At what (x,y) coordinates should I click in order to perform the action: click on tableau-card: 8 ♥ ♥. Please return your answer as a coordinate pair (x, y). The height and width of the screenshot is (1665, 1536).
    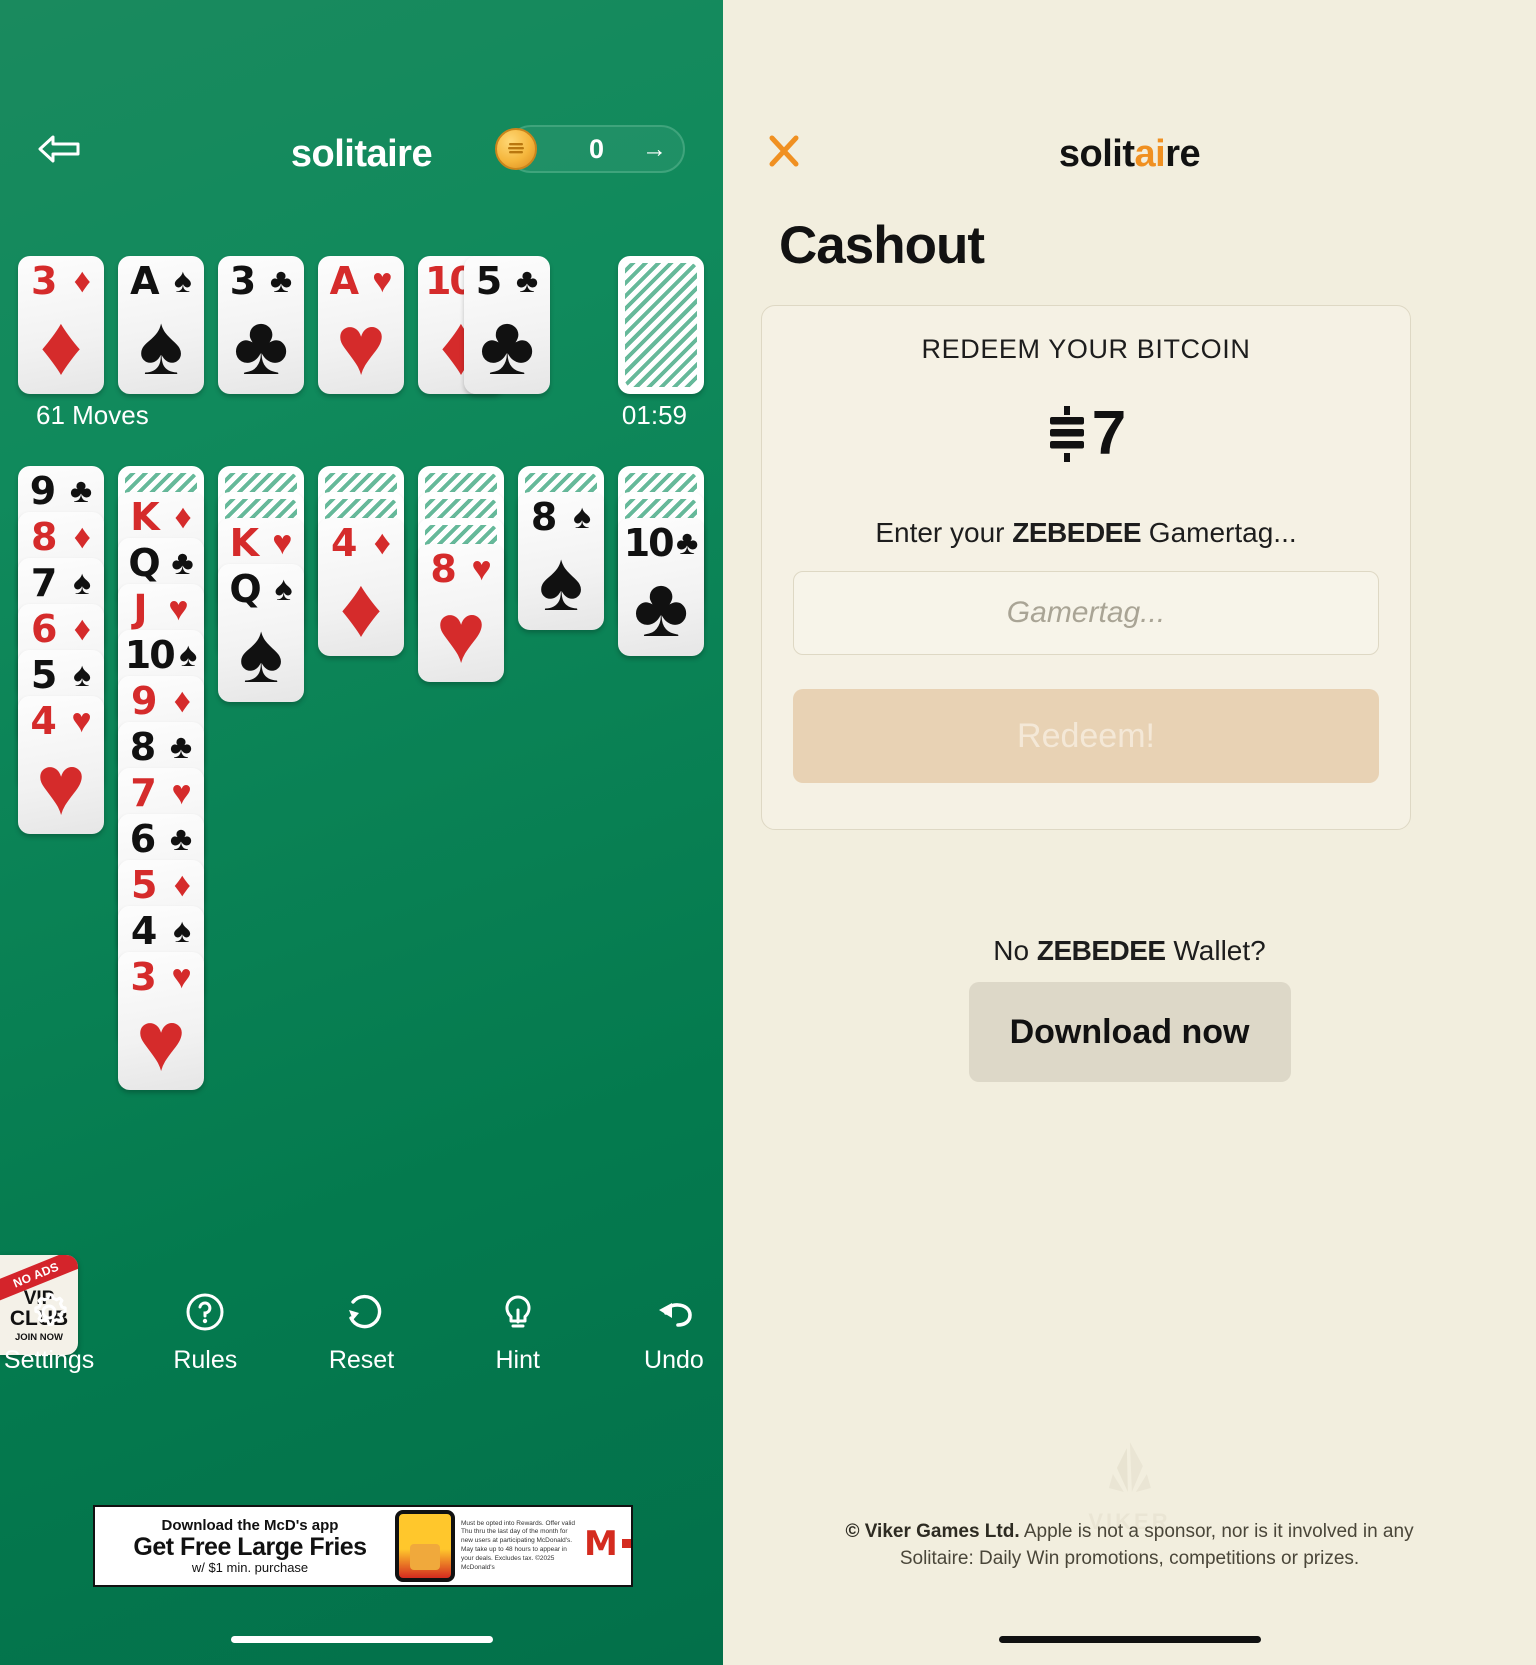
    Looking at the image, I should click on (461, 613).